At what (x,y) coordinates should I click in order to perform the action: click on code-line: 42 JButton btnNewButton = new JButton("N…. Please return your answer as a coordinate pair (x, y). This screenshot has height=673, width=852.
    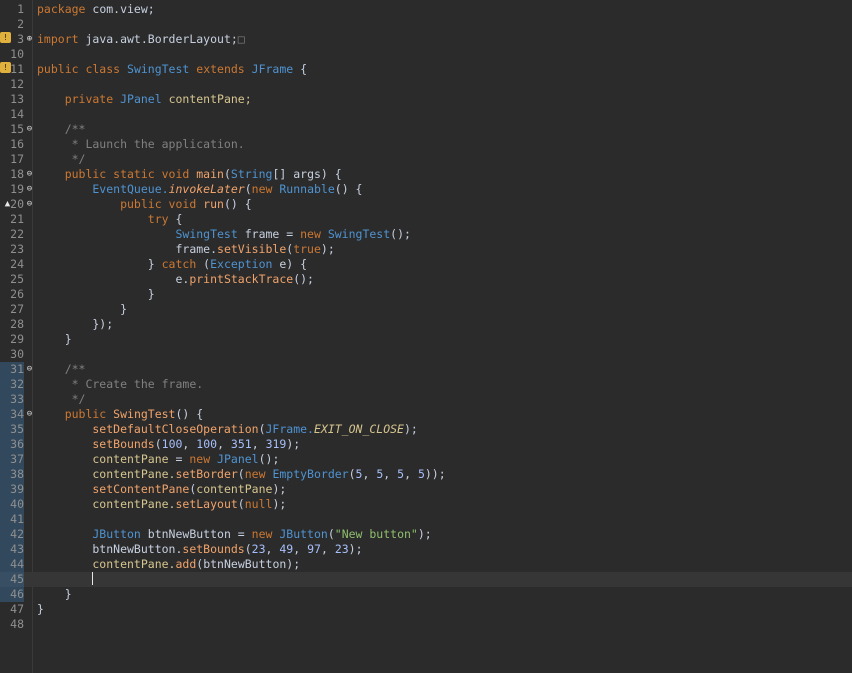
    Looking at the image, I should click on (426, 534).